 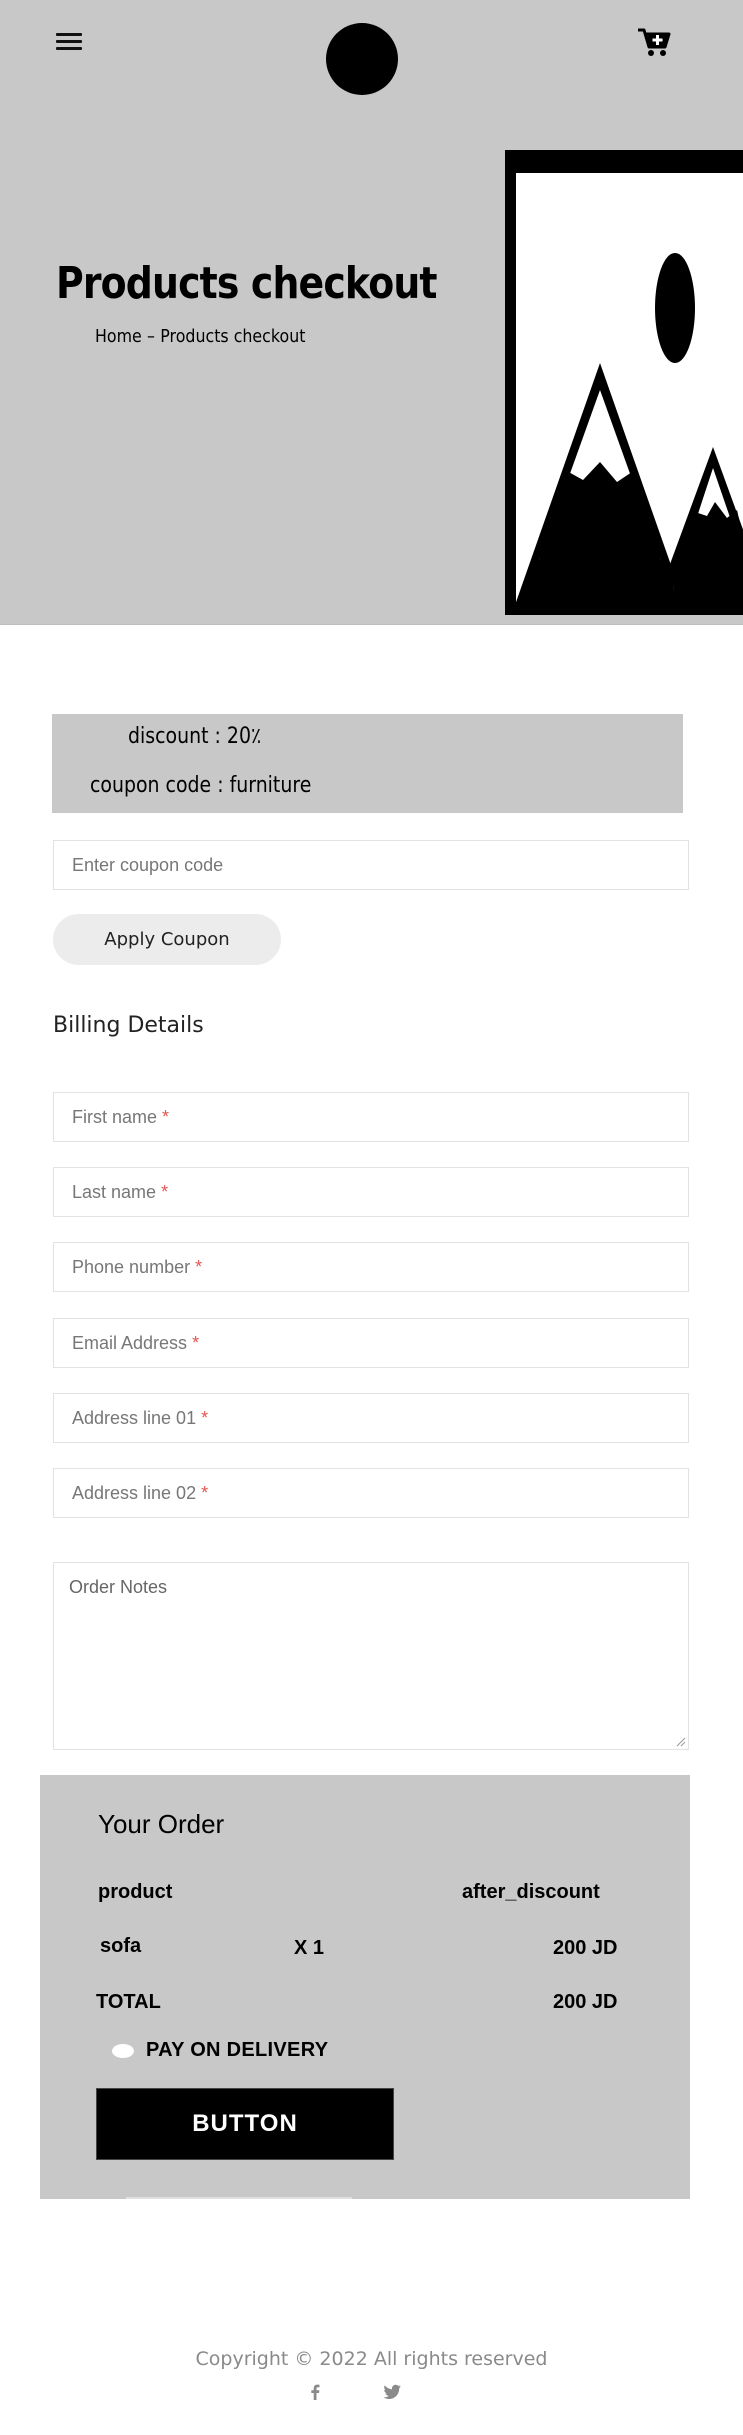 What do you see at coordinates (371, 1192) in the screenshot?
I see `last-name-field: Last name *` at bounding box center [371, 1192].